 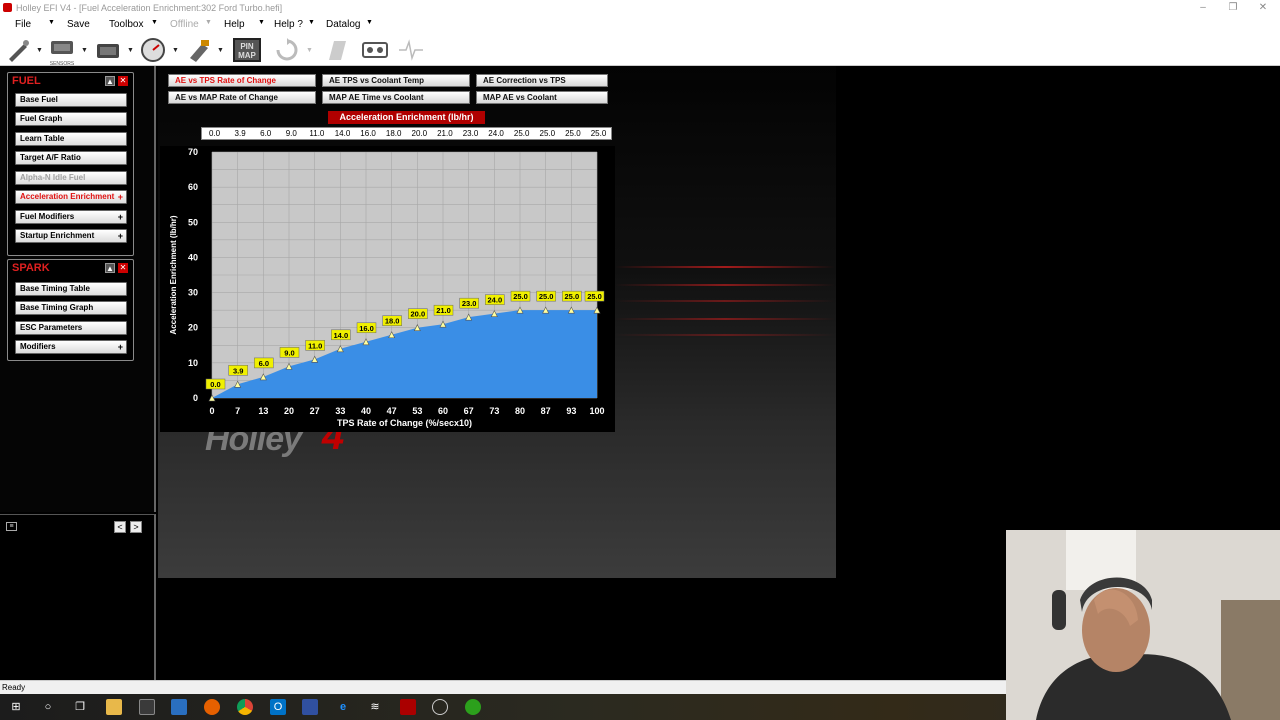 What do you see at coordinates (396, 80) in the screenshot?
I see `tab-ae-tps-vs-coolant: AE TPS vs Coolant Temp` at bounding box center [396, 80].